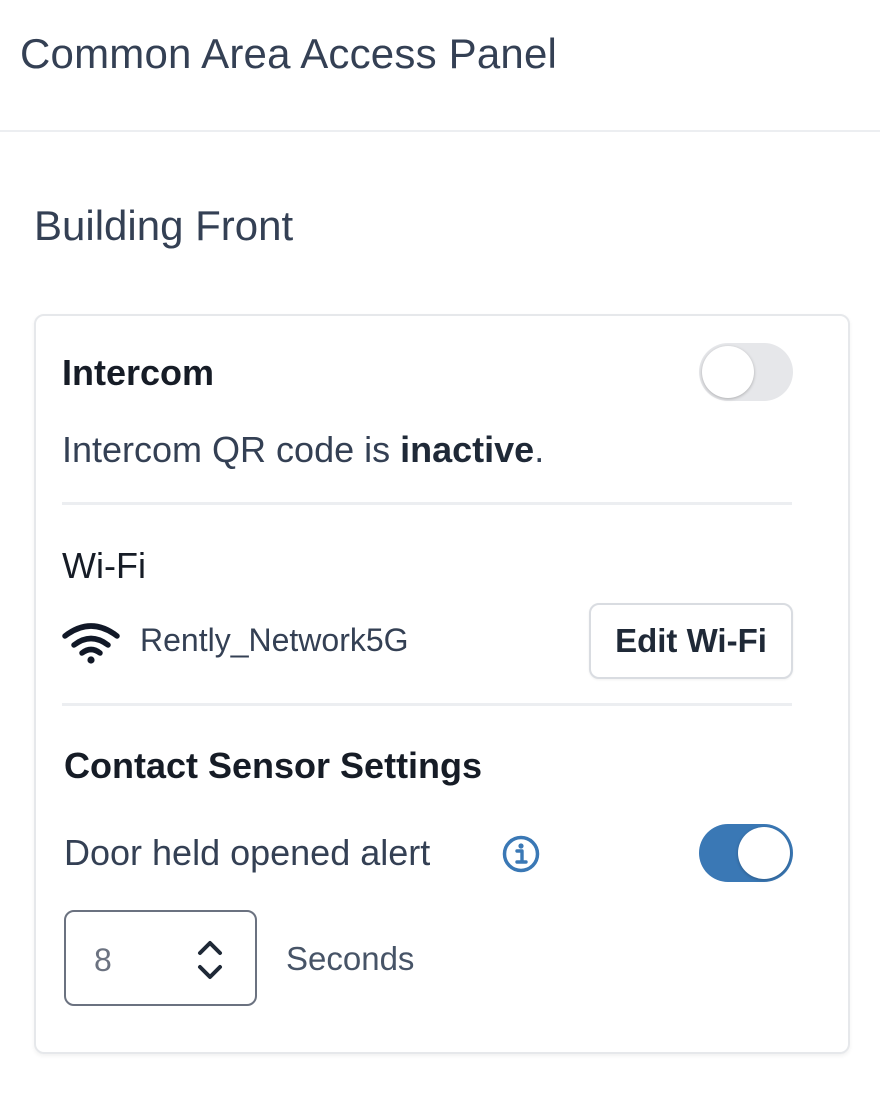 This screenshot has width=880, height=1094. I want to click on door-alert-toggle, so click(746, 853).